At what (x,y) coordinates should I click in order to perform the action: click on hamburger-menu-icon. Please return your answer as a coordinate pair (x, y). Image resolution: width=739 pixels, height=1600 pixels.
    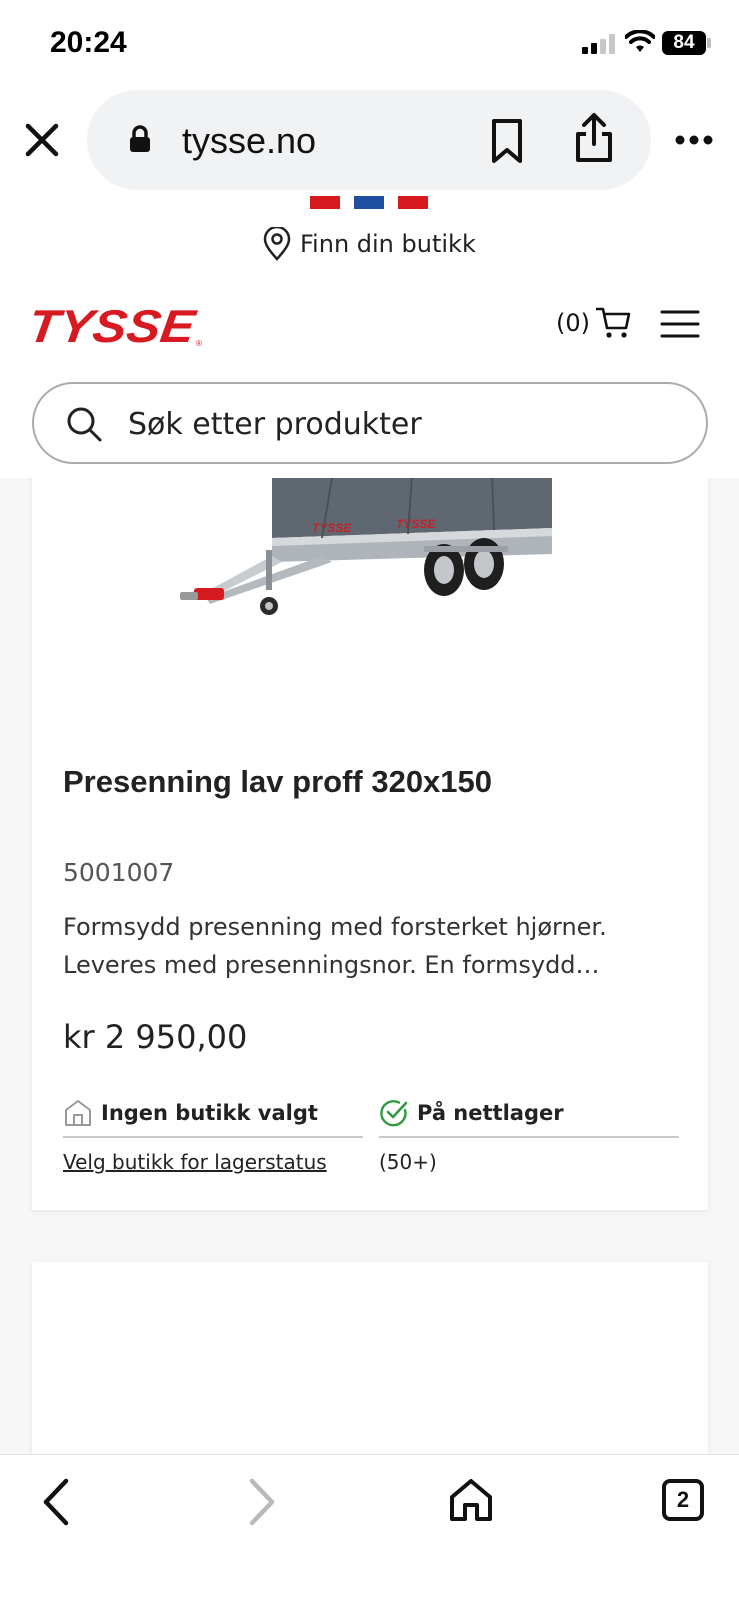
    Looking at the image, I should click on (680, 324).